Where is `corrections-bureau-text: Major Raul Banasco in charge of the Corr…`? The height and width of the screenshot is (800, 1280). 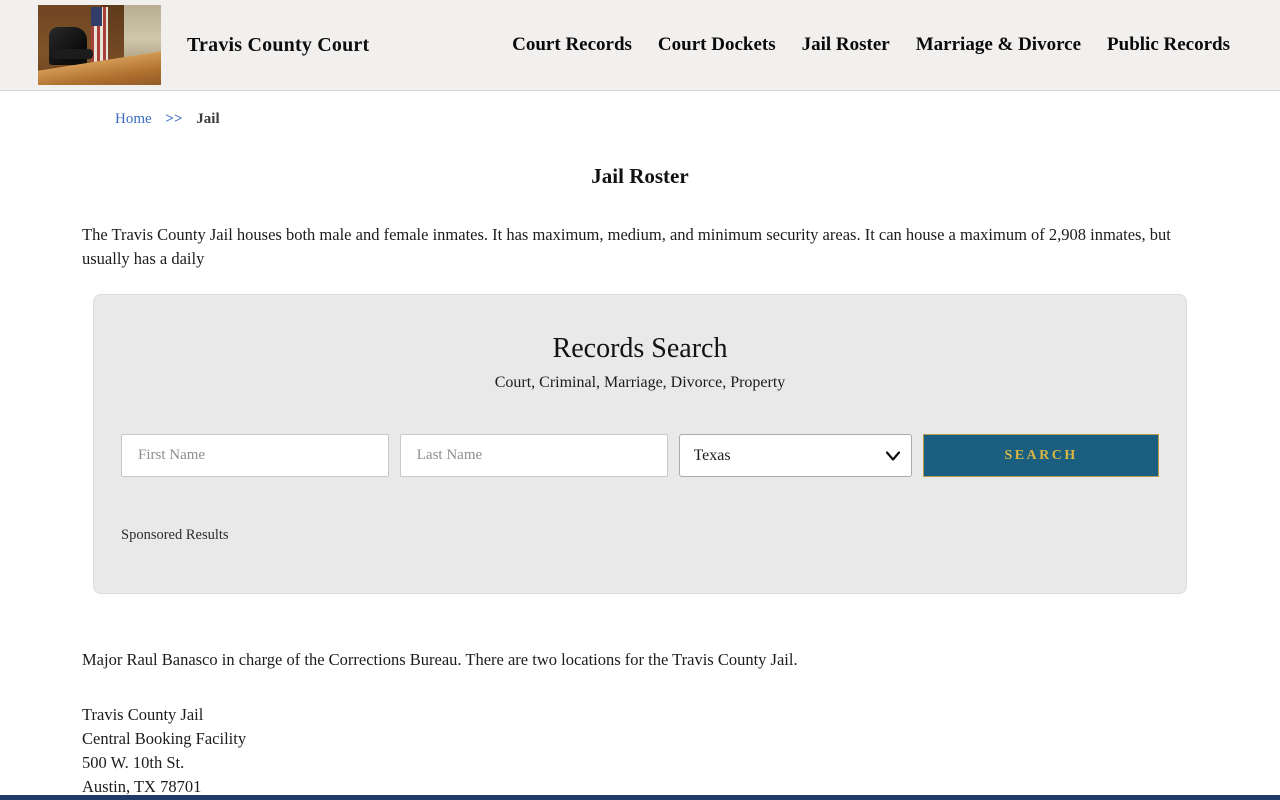
corrections-bureau-text: Major Raul Banasco in charge of the Corr… is located at coordinates (440, 659).